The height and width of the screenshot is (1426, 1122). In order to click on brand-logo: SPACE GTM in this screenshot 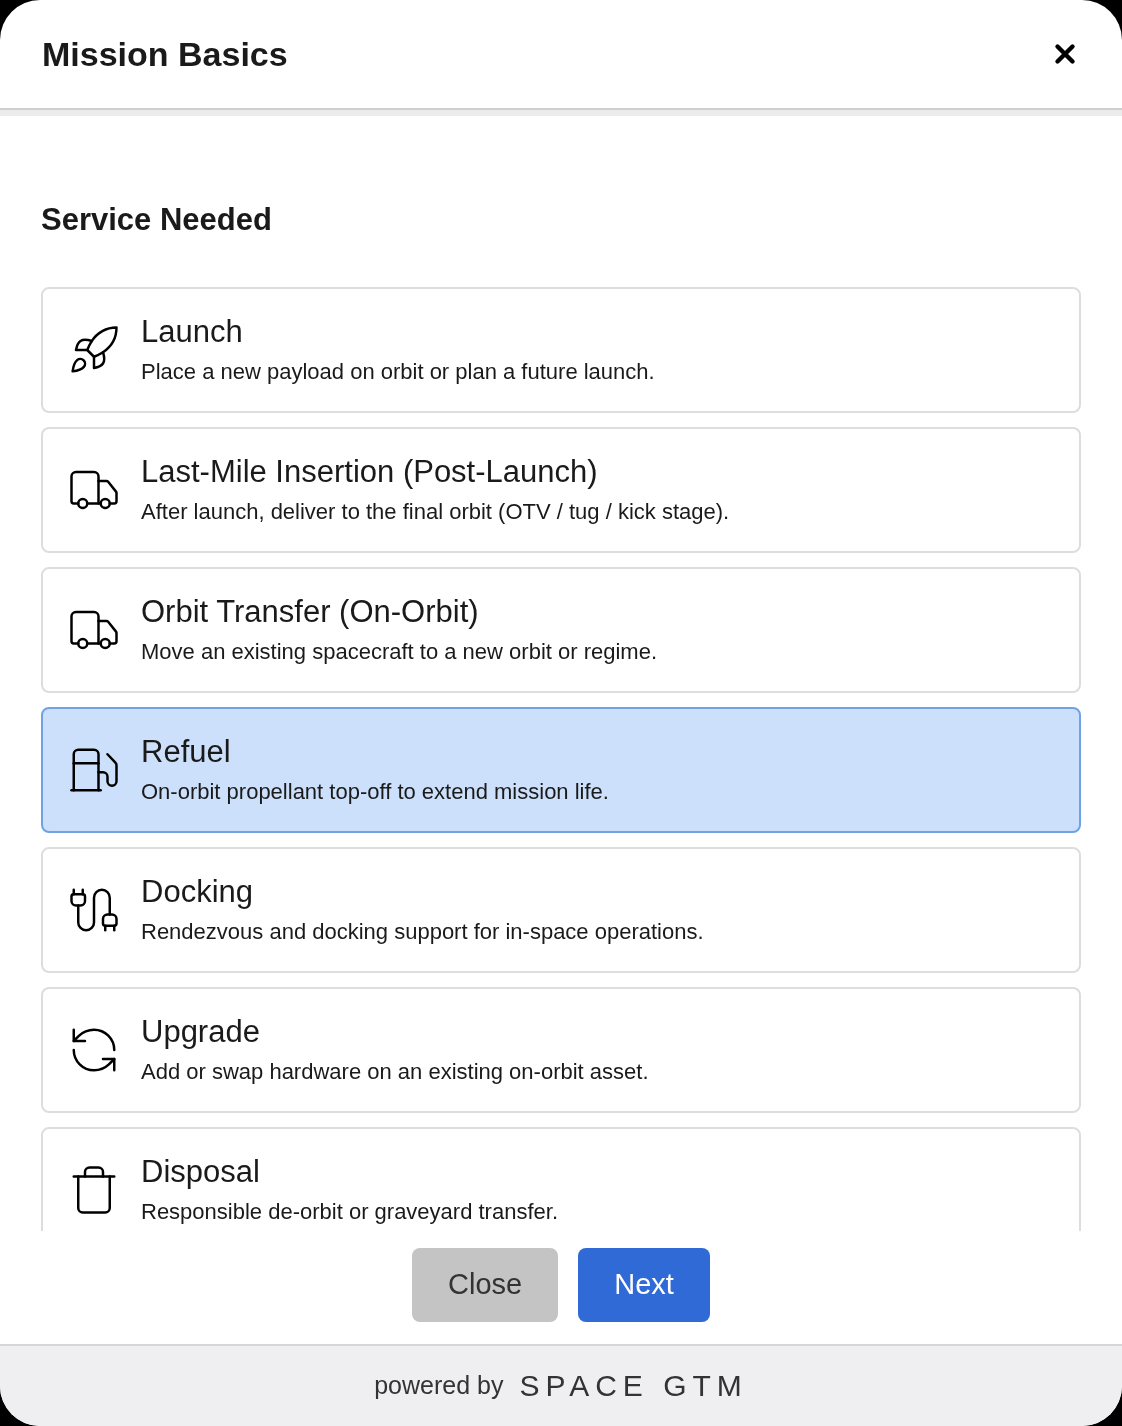, I will do `click(633, 1386)`.